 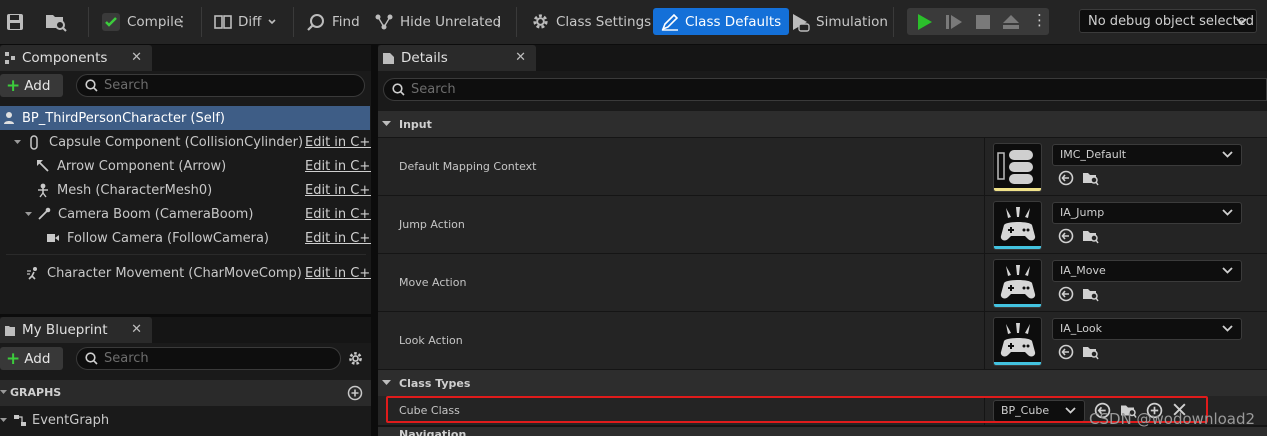 What do you see at coordinates (185, 118) in the screenshot?
I see `component-root-row: BP_ThirdPersonCharacter (Self)` at bounding box center [185, 118].